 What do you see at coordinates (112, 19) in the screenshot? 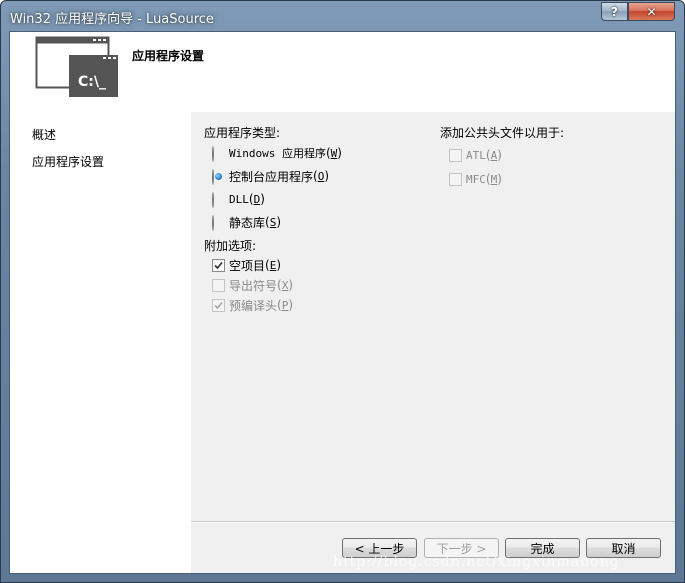
I see `window-title: Win32 应用程序向导 - LuaSource` at bounding box center [112, 19].